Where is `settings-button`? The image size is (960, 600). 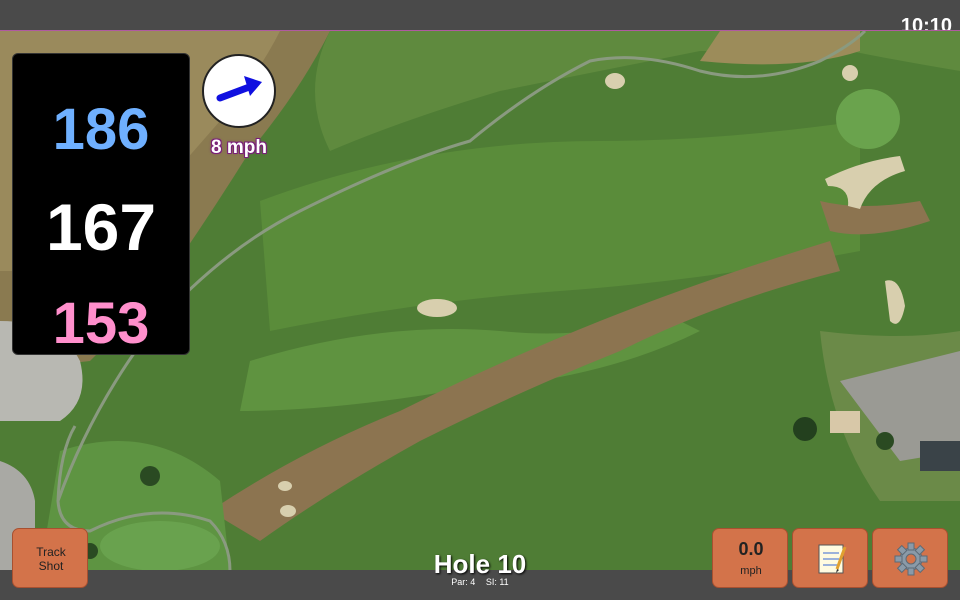
settings-button is located at coordinates (910, 558).